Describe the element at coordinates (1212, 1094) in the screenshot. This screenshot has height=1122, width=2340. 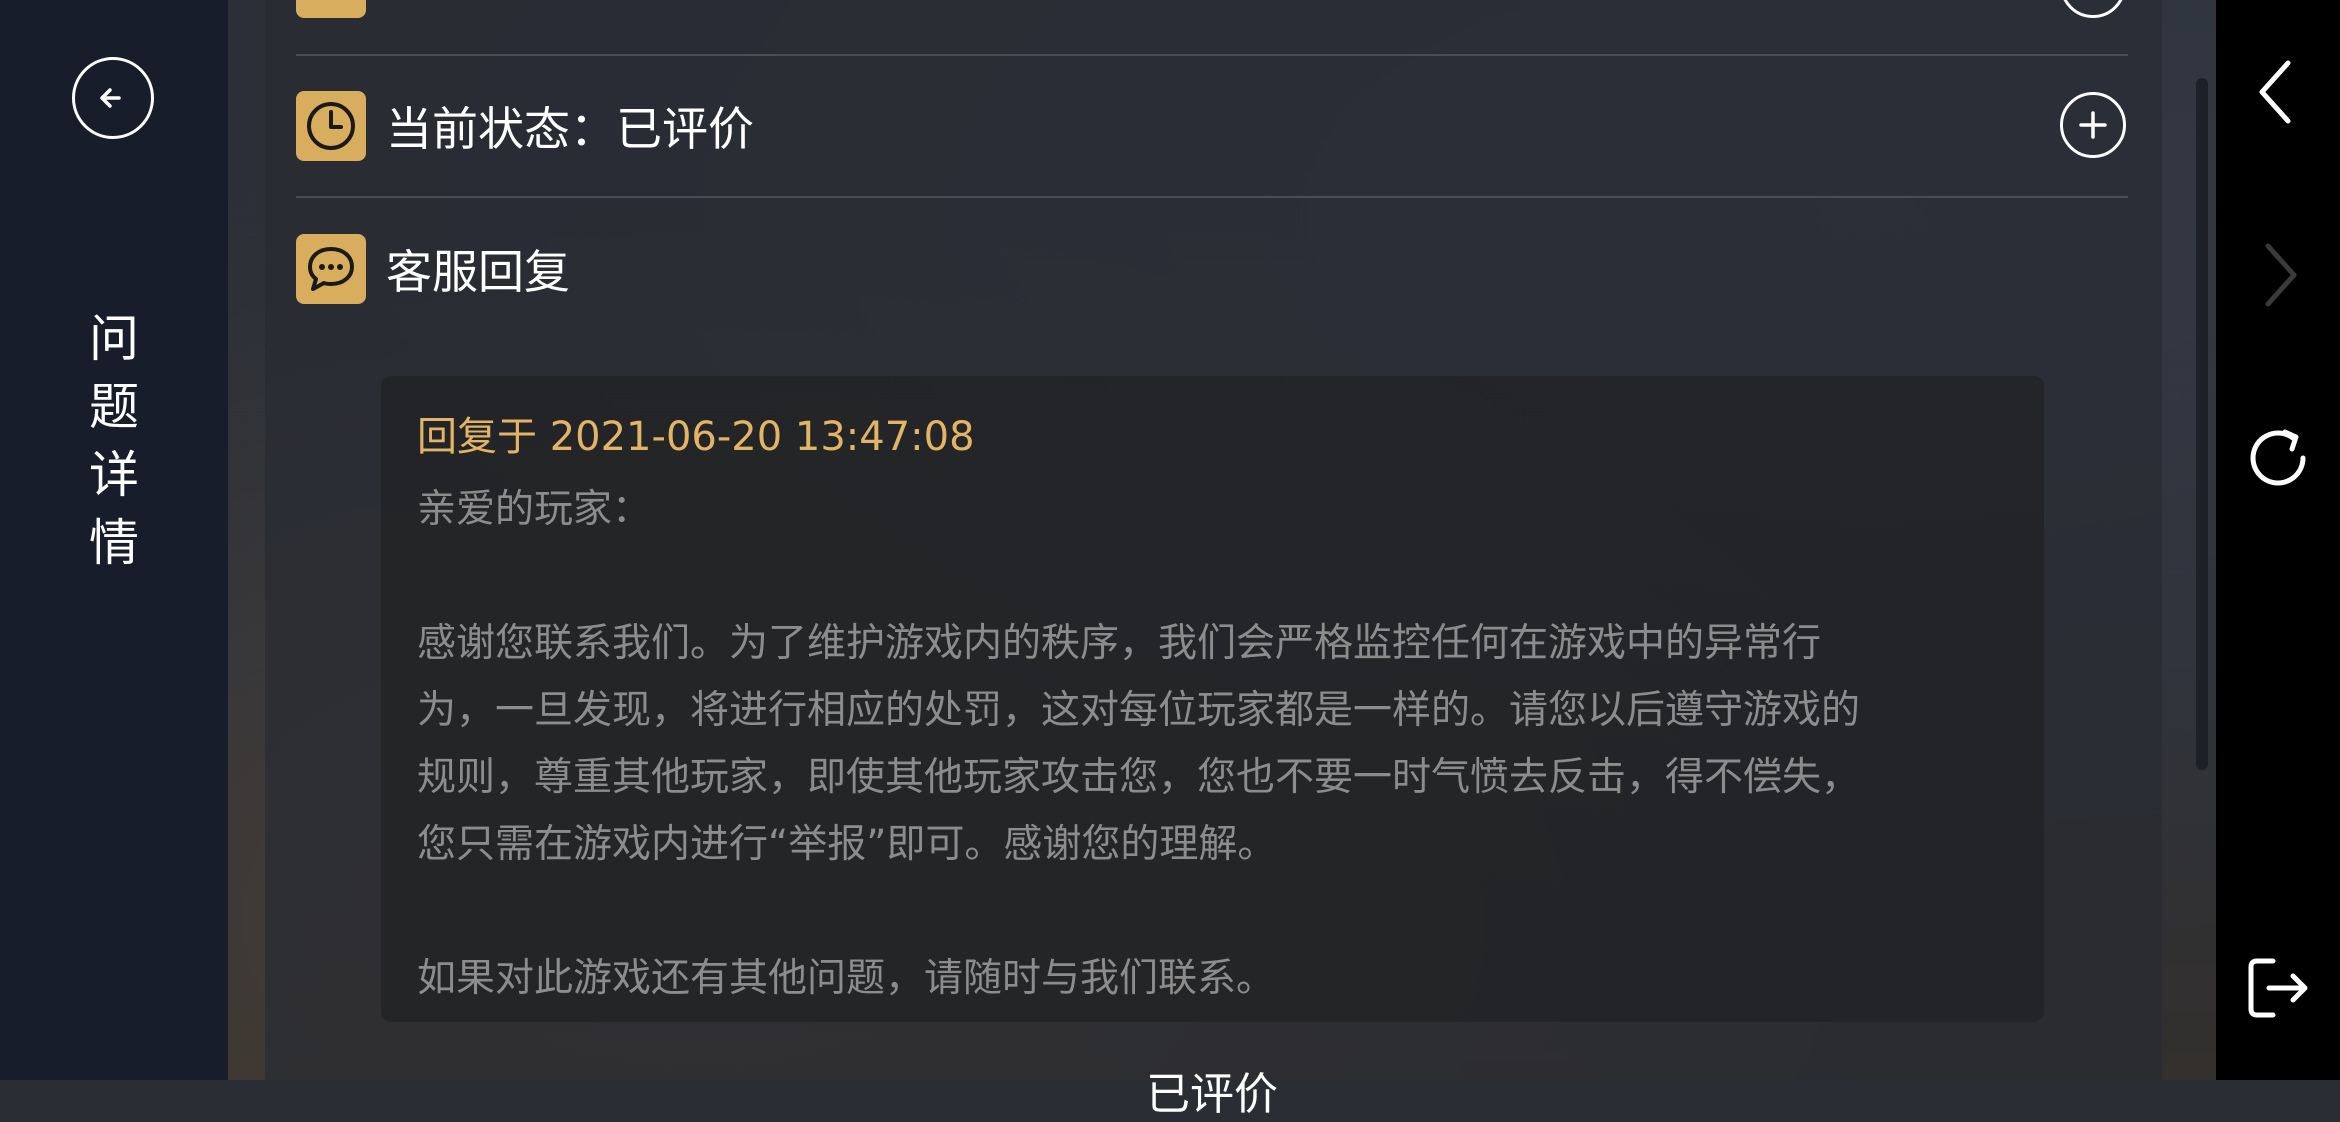
I see `evaluated-label: 已评价` at that location.